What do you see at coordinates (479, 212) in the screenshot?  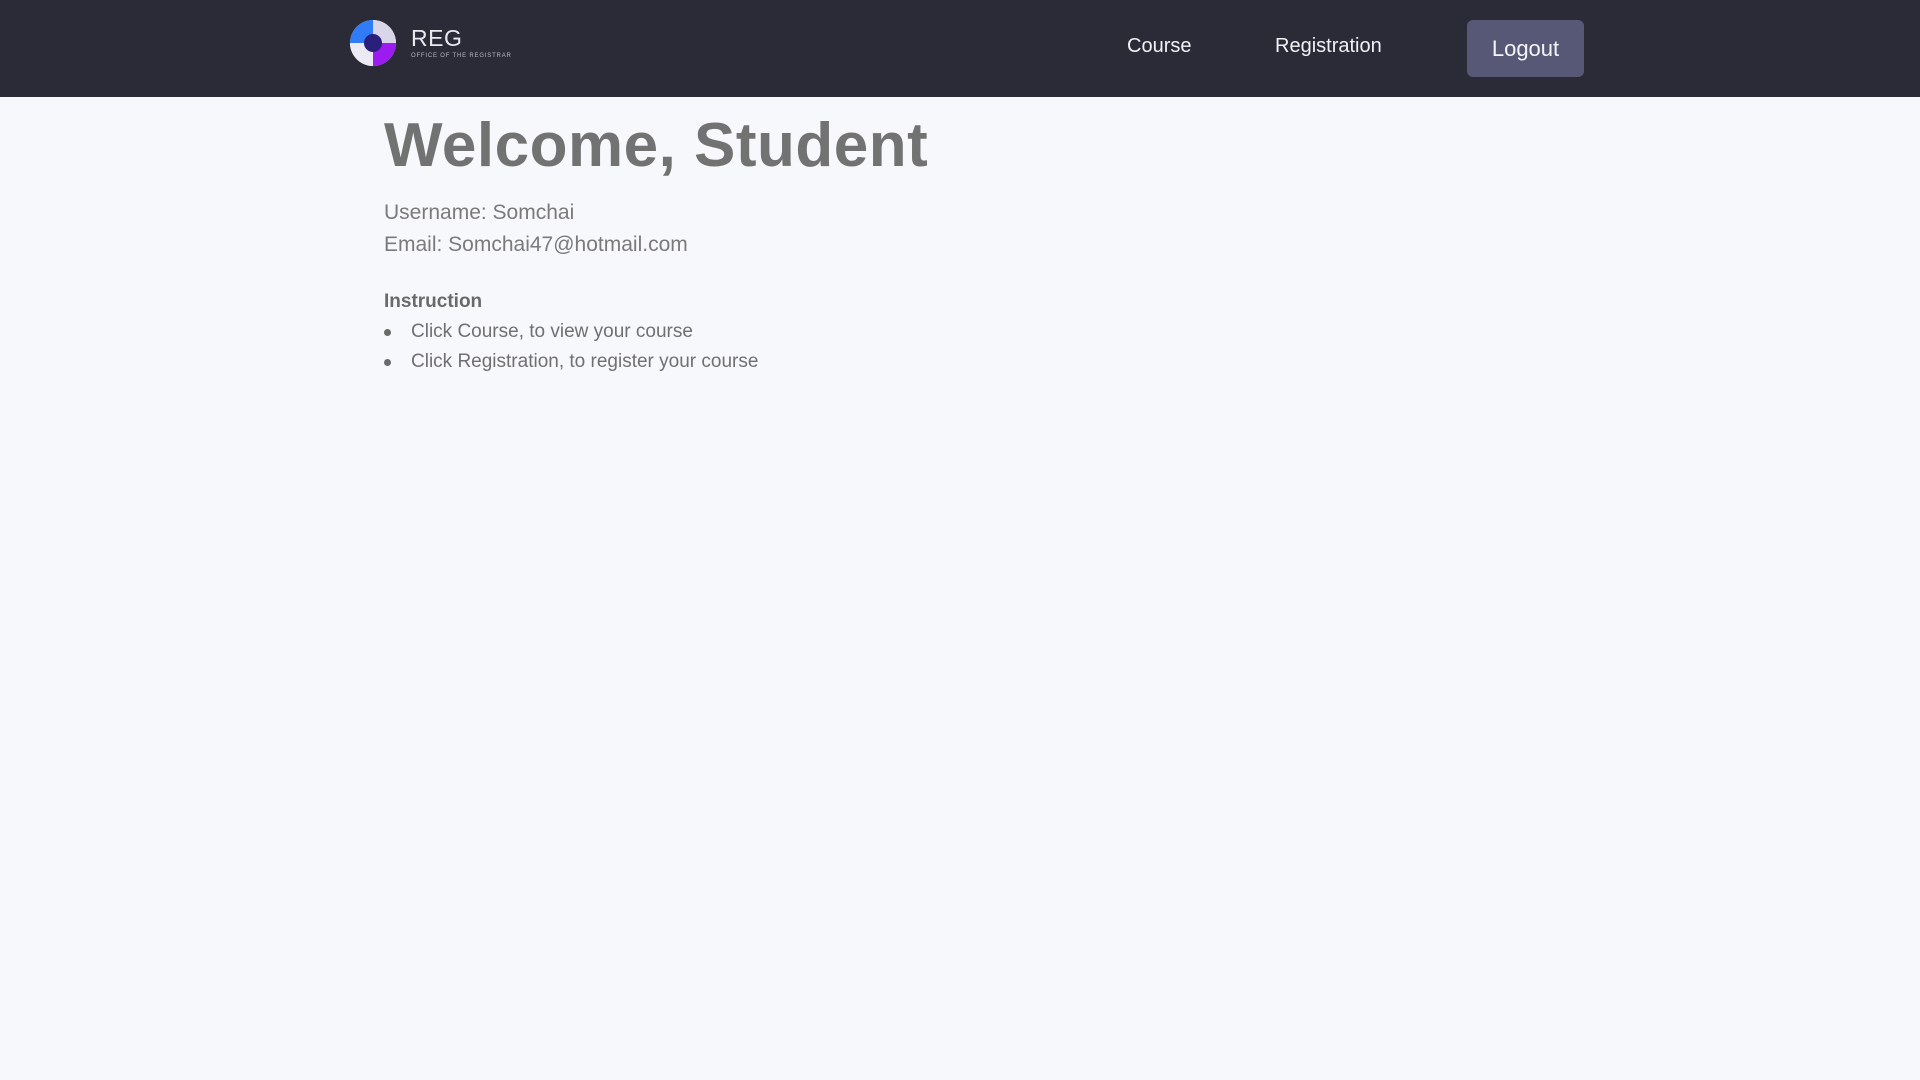 I see `username-text: Username: Somchai` at bounding box center [479, 212].